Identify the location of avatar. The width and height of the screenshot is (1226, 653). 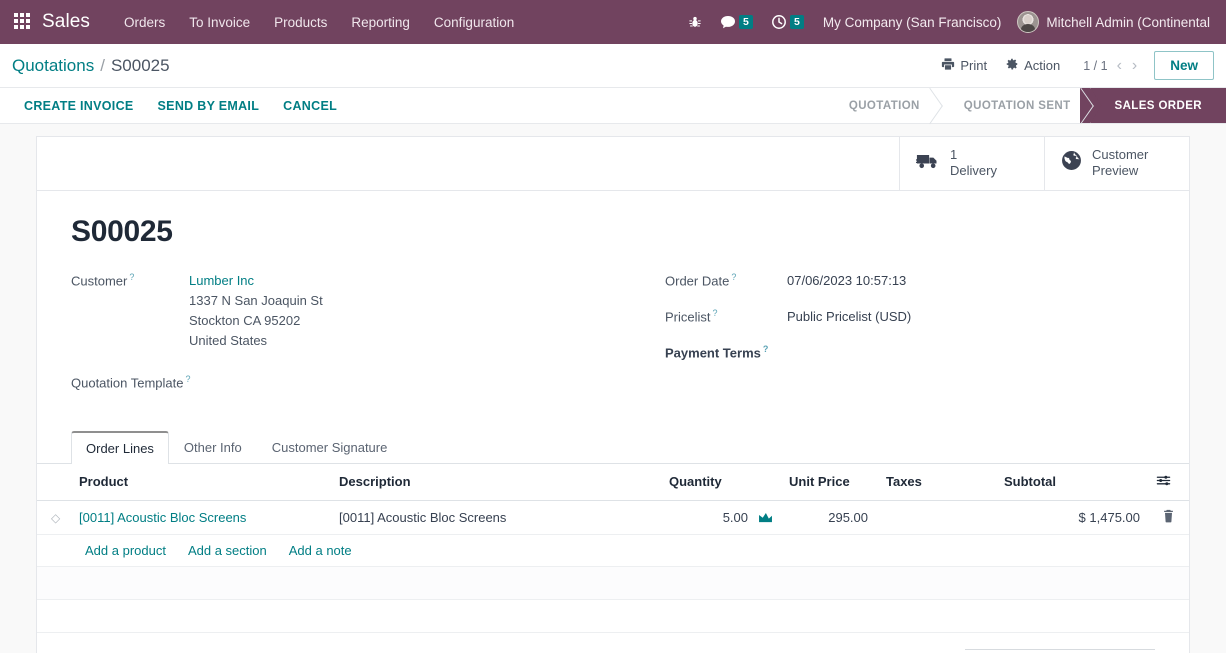
(1028, 22).